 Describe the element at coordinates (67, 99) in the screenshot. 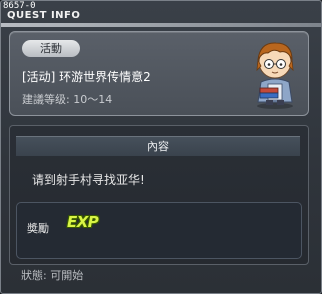

I see `recommended-level: 建議等级: 10～14` at that location.